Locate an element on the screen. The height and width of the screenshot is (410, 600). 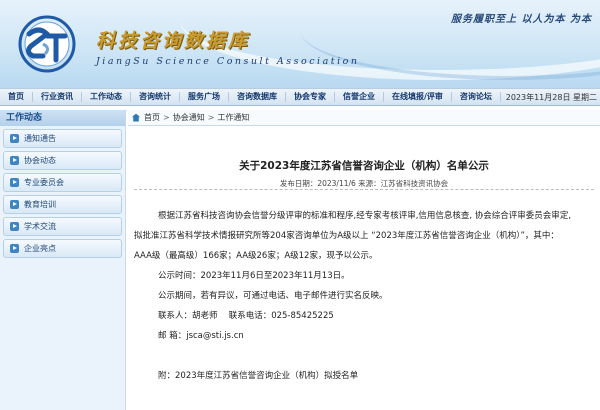
nav-item-forum: 咨询论坛 is located at coordinates (476, 97).